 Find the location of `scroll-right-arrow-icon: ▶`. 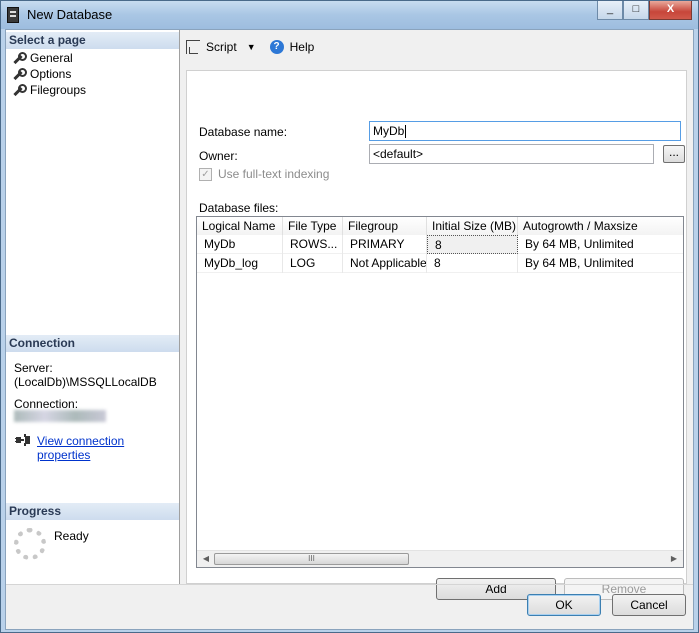

scroll-right-arrow-icon: ▶ is located at coordinates (674, 559).